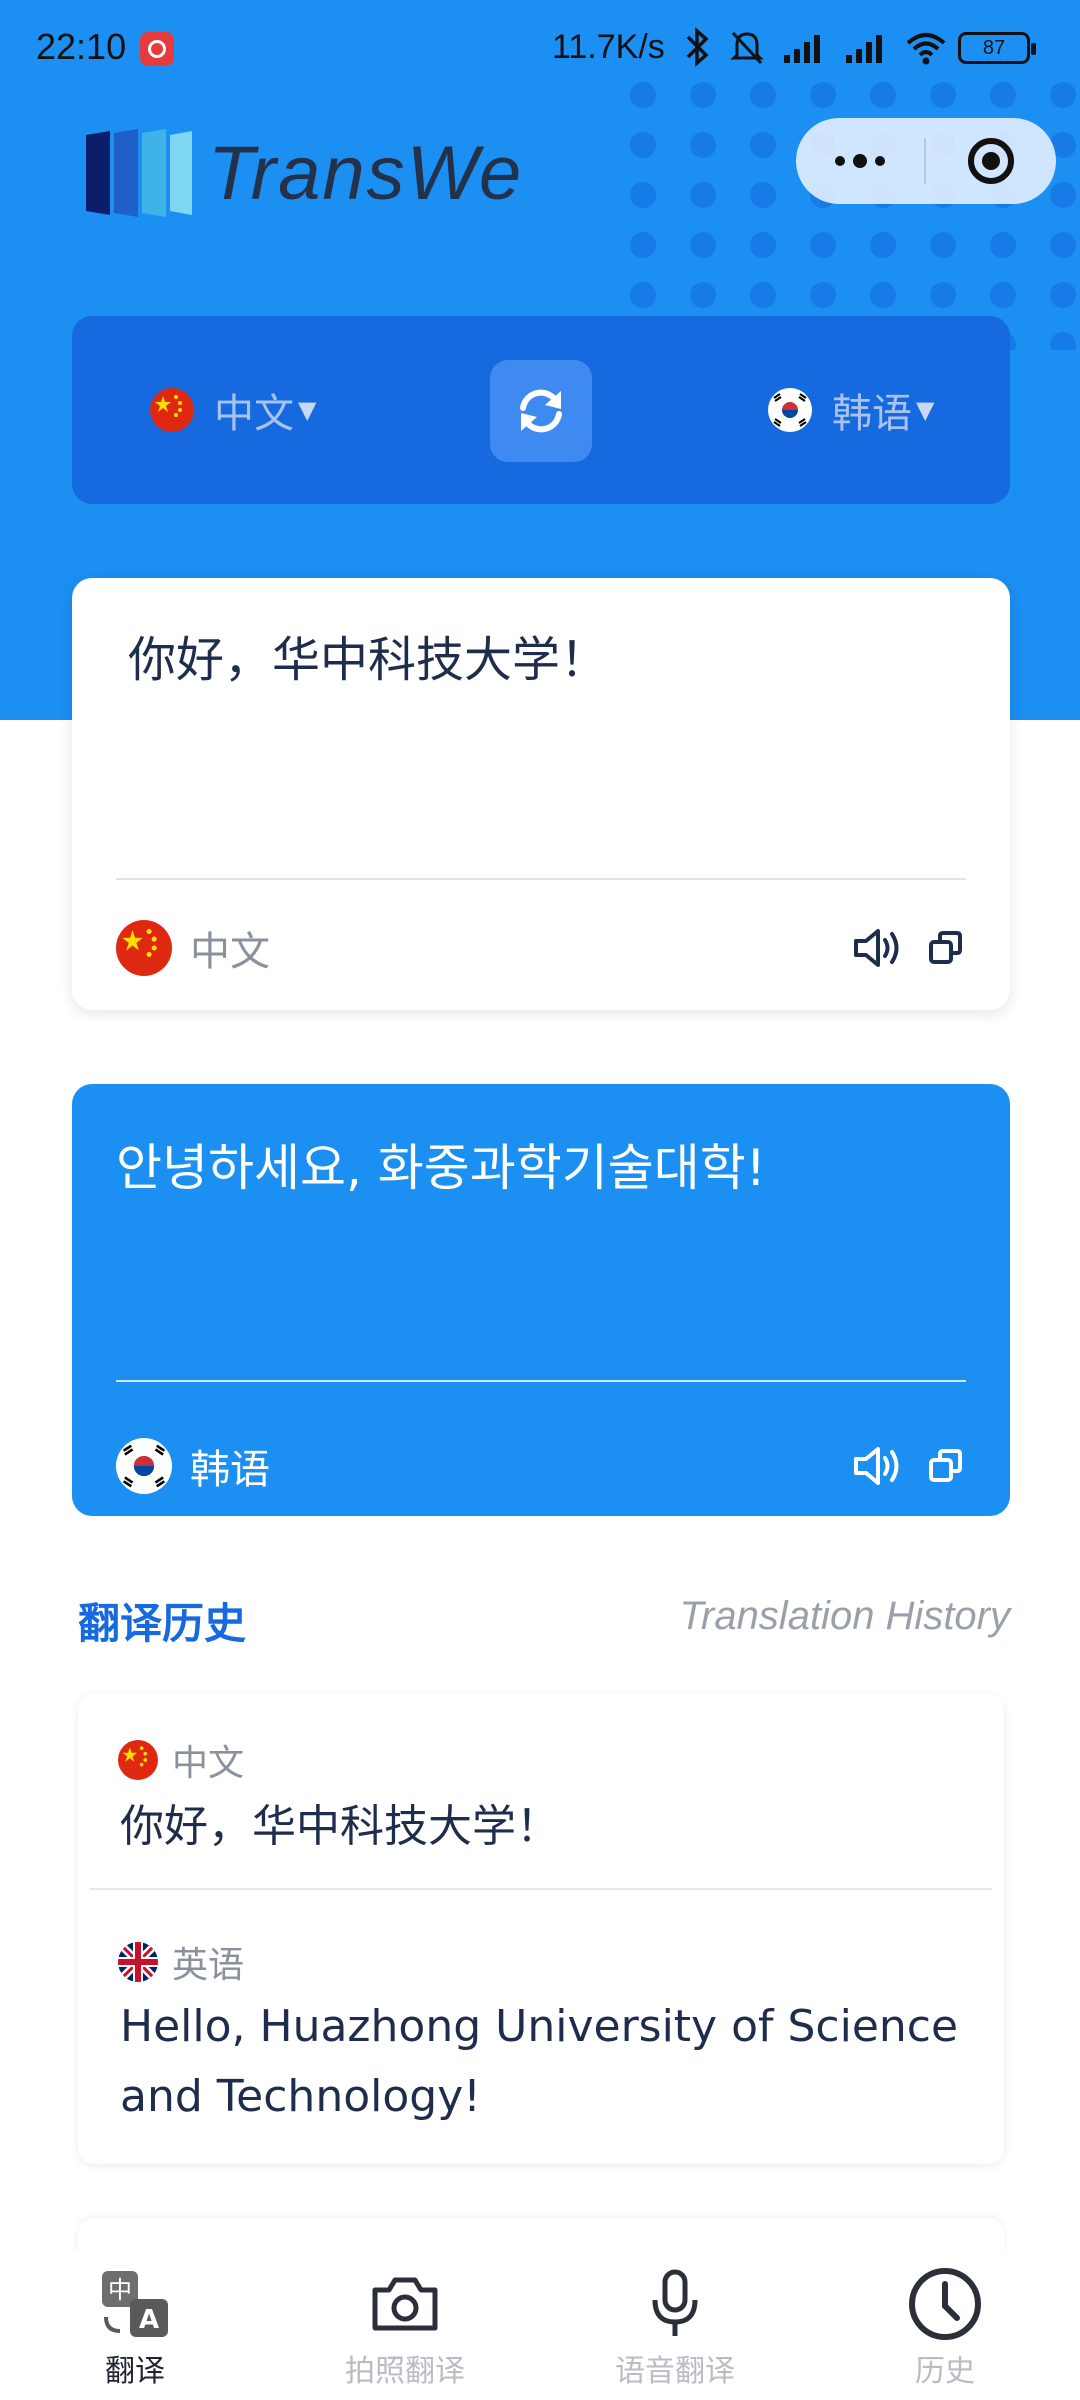 This screenshot has width=1080, height=2400. I want to click on tab-label: 拍照翻译, so click(405, 2371).